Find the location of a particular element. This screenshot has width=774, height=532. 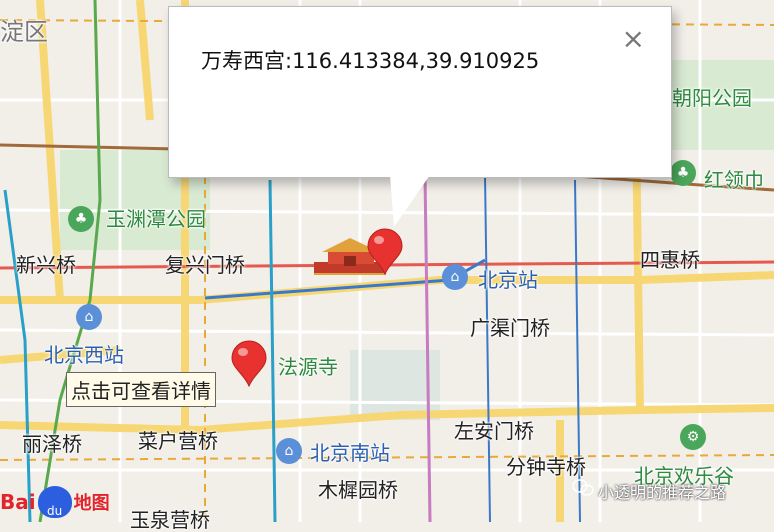

label-guangqumen-bridge: 广渠门桥 is located at coordinates (510, 328).